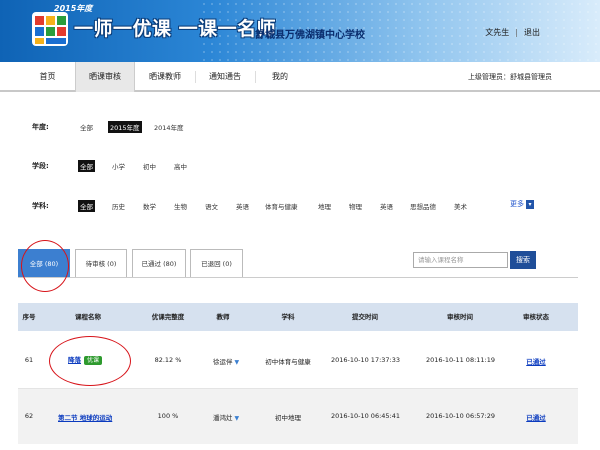 The width and height of the screenshot is (600, 450). I want to click on filter-year-2015: 2015年度, so click(125, 127).